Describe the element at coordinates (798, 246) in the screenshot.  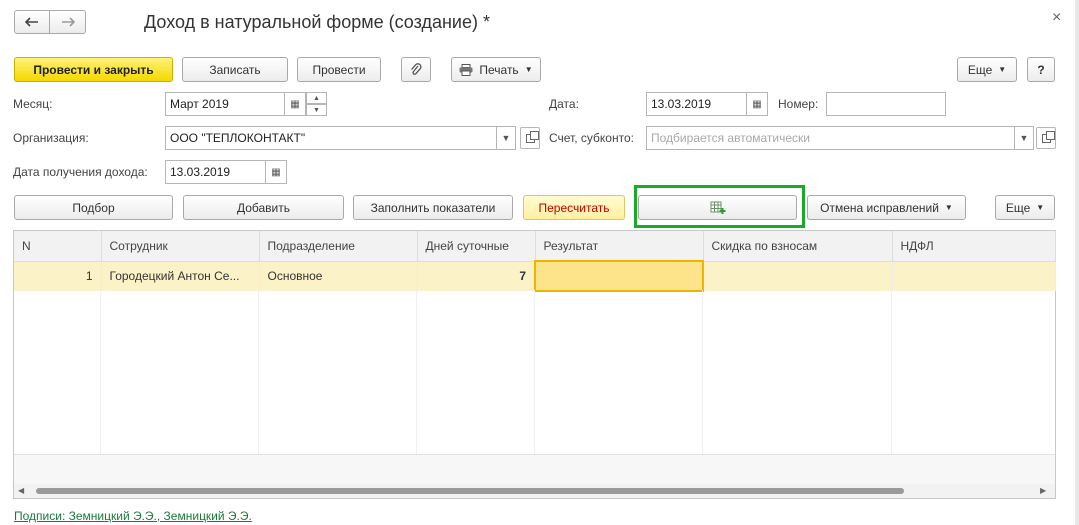
I see `column-header-discount: Скидка по взносам` at that location.